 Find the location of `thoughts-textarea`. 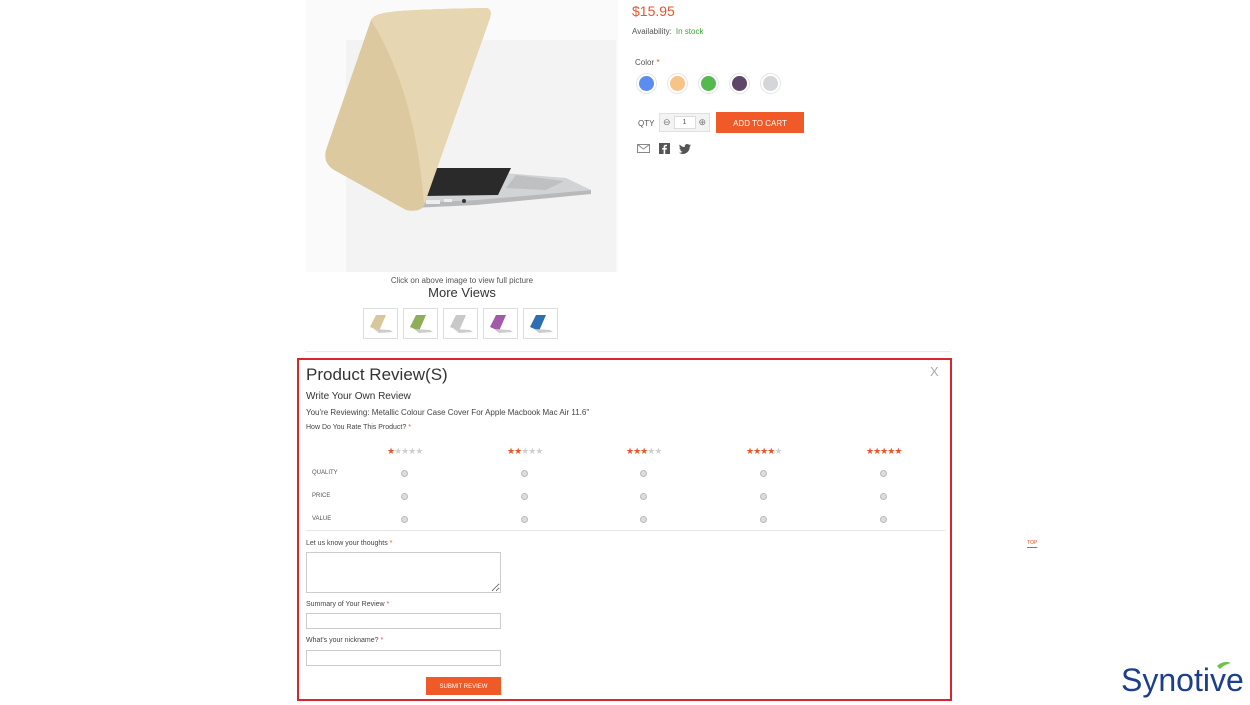

thoughts-textarea is located at coordinates (403, 572).